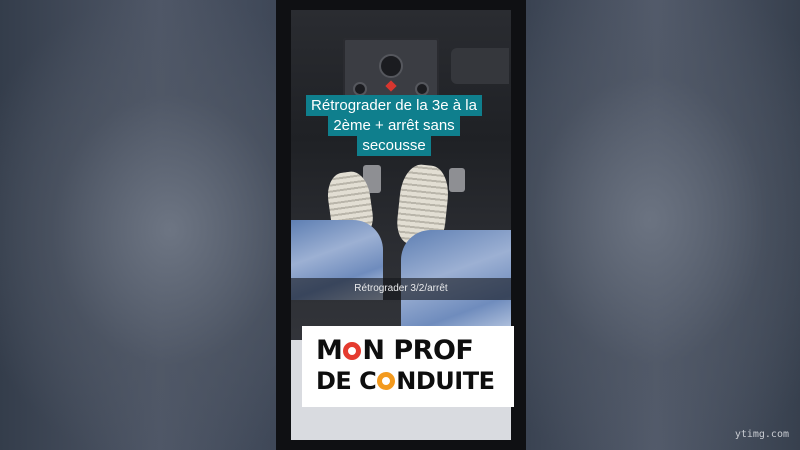  Describe the element at coordinates (457, 180) in the screenshot. I see `pedal` at that location.